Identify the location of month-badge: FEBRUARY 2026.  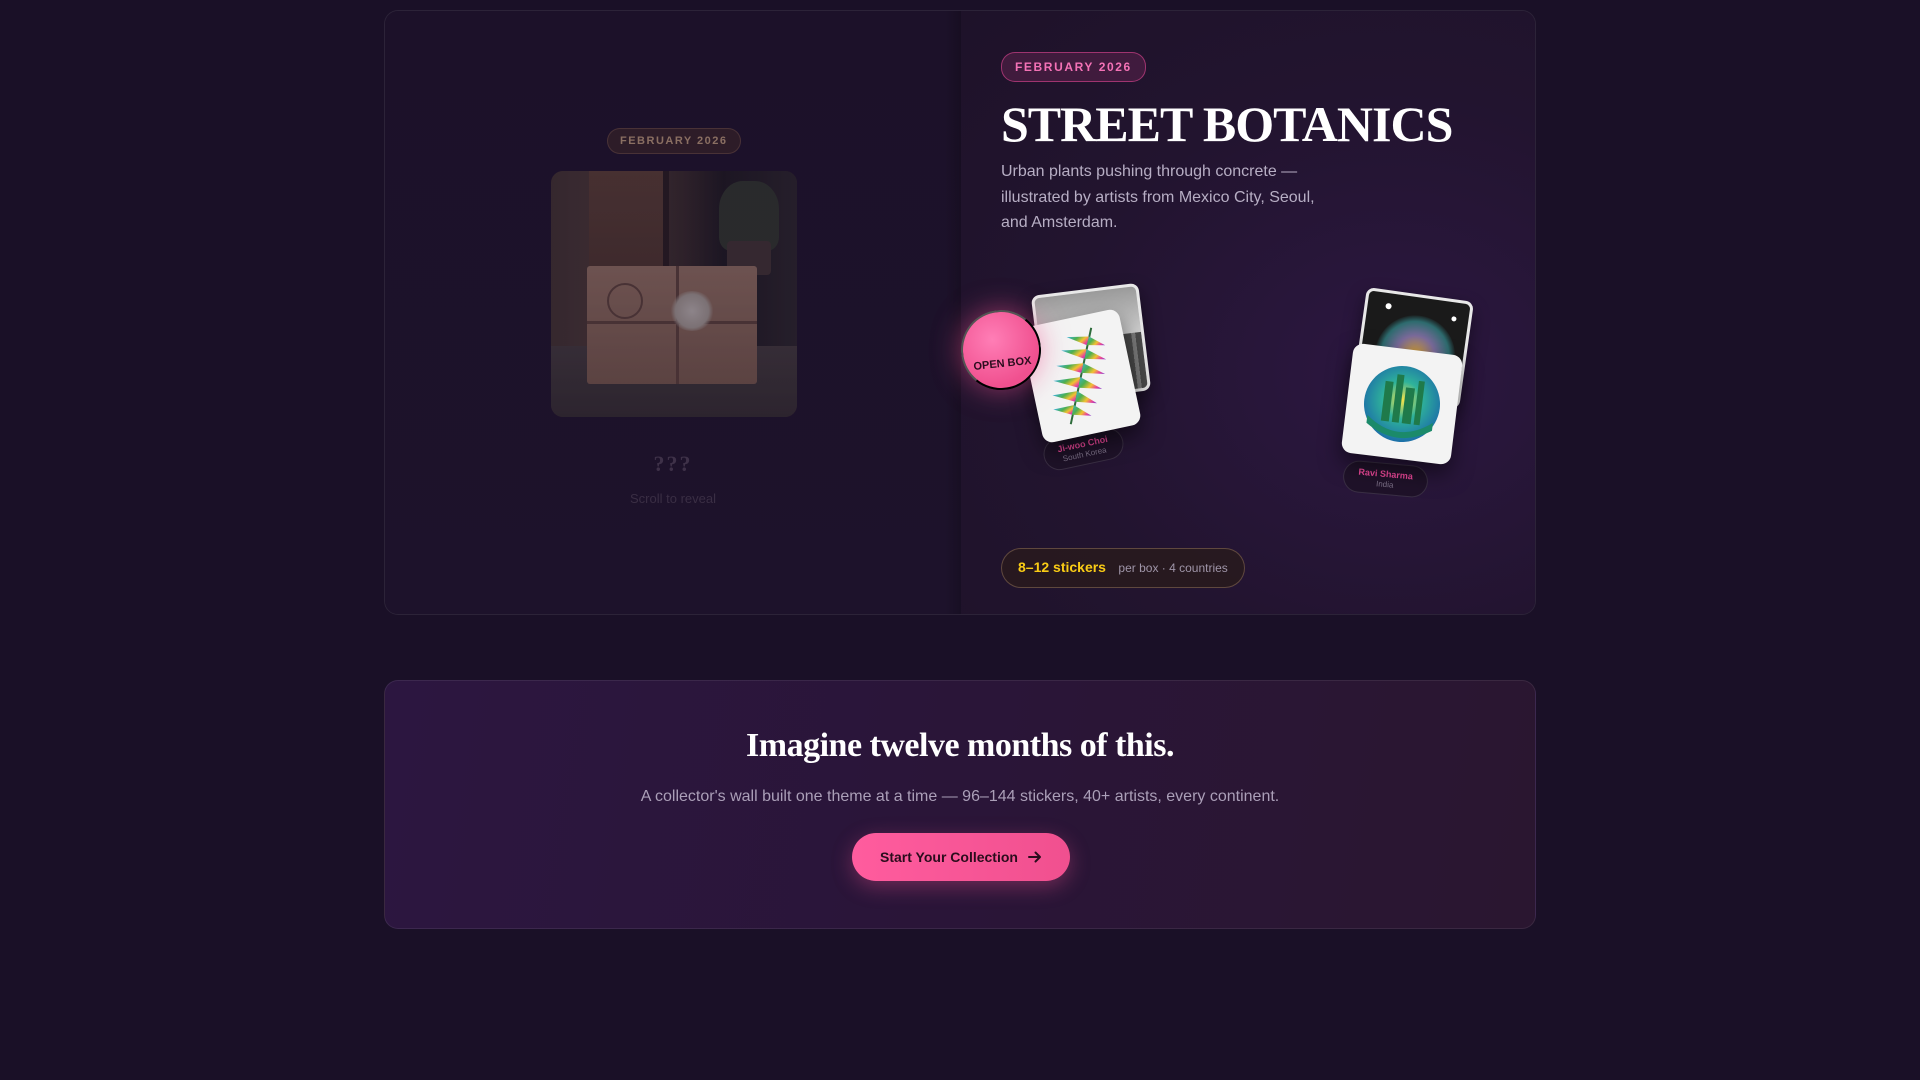
(1073, 67).